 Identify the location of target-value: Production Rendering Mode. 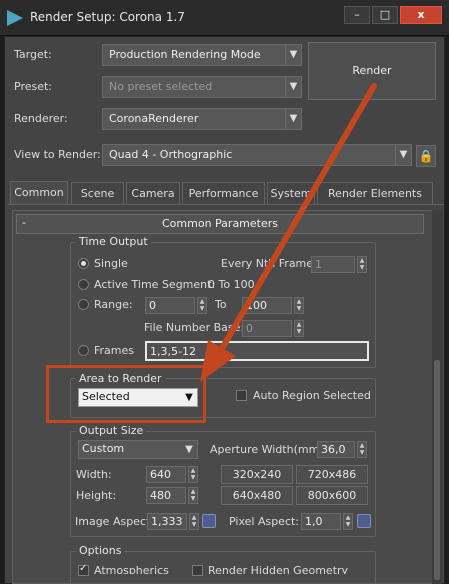
(185, 54).